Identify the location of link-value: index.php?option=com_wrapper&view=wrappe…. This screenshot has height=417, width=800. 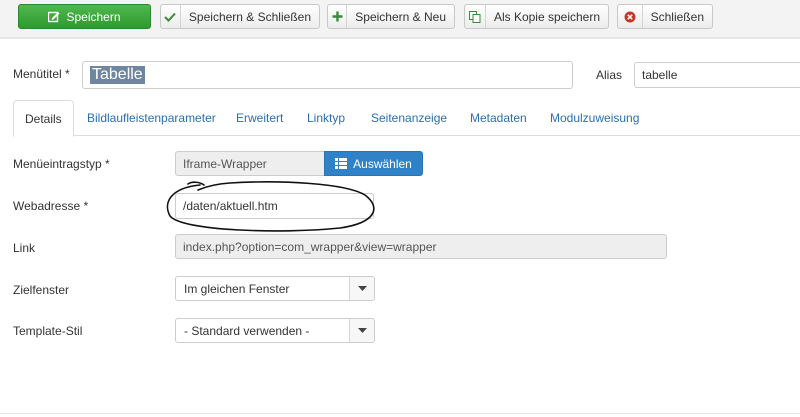
(310, 246).